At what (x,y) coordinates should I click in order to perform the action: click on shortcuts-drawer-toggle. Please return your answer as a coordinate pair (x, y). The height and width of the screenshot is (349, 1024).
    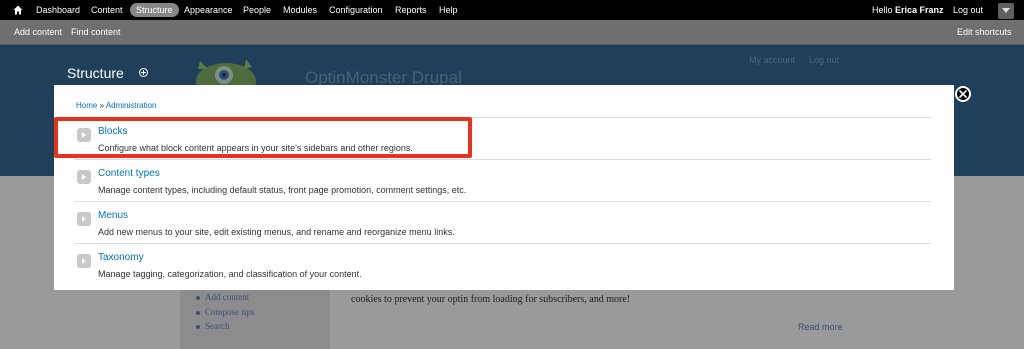
    Looking at the image, I should click on (1006, 11).